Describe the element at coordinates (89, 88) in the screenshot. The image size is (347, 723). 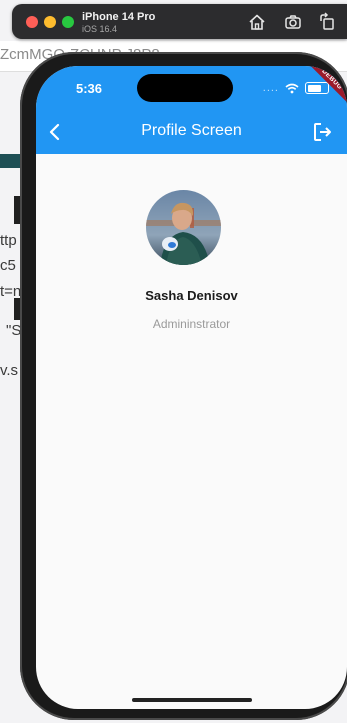
I see `status-time: 5:36` at that location.